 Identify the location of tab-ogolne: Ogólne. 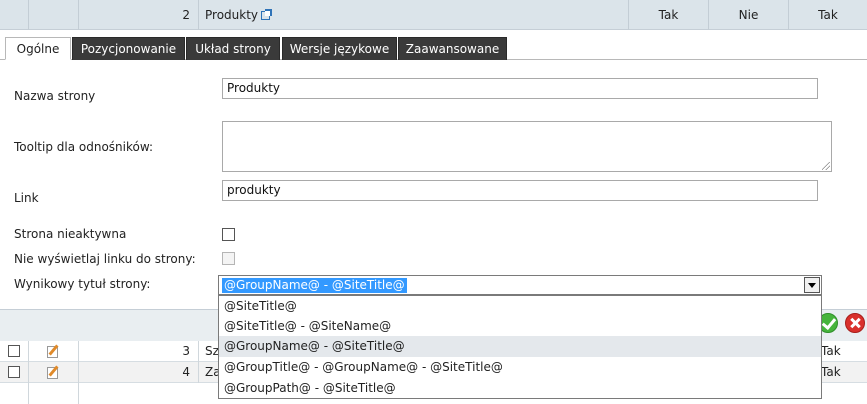
(38, 48).